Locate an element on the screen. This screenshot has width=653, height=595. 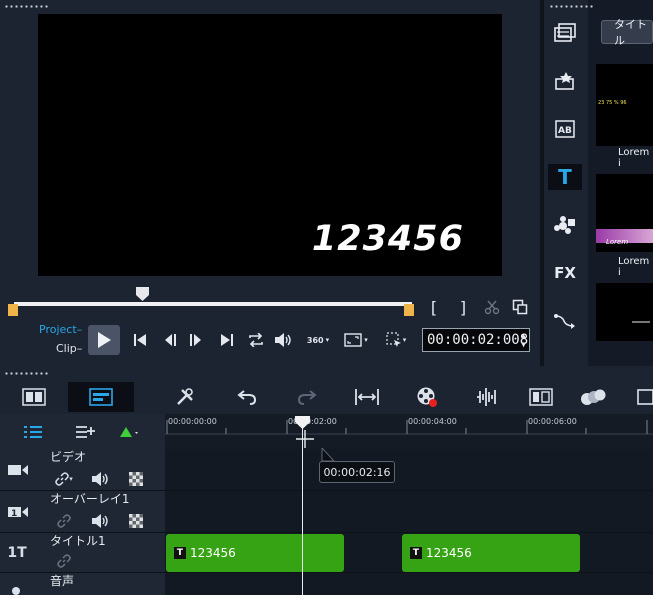
crosshair-cursor-icon is located at coordinates (305, 439).